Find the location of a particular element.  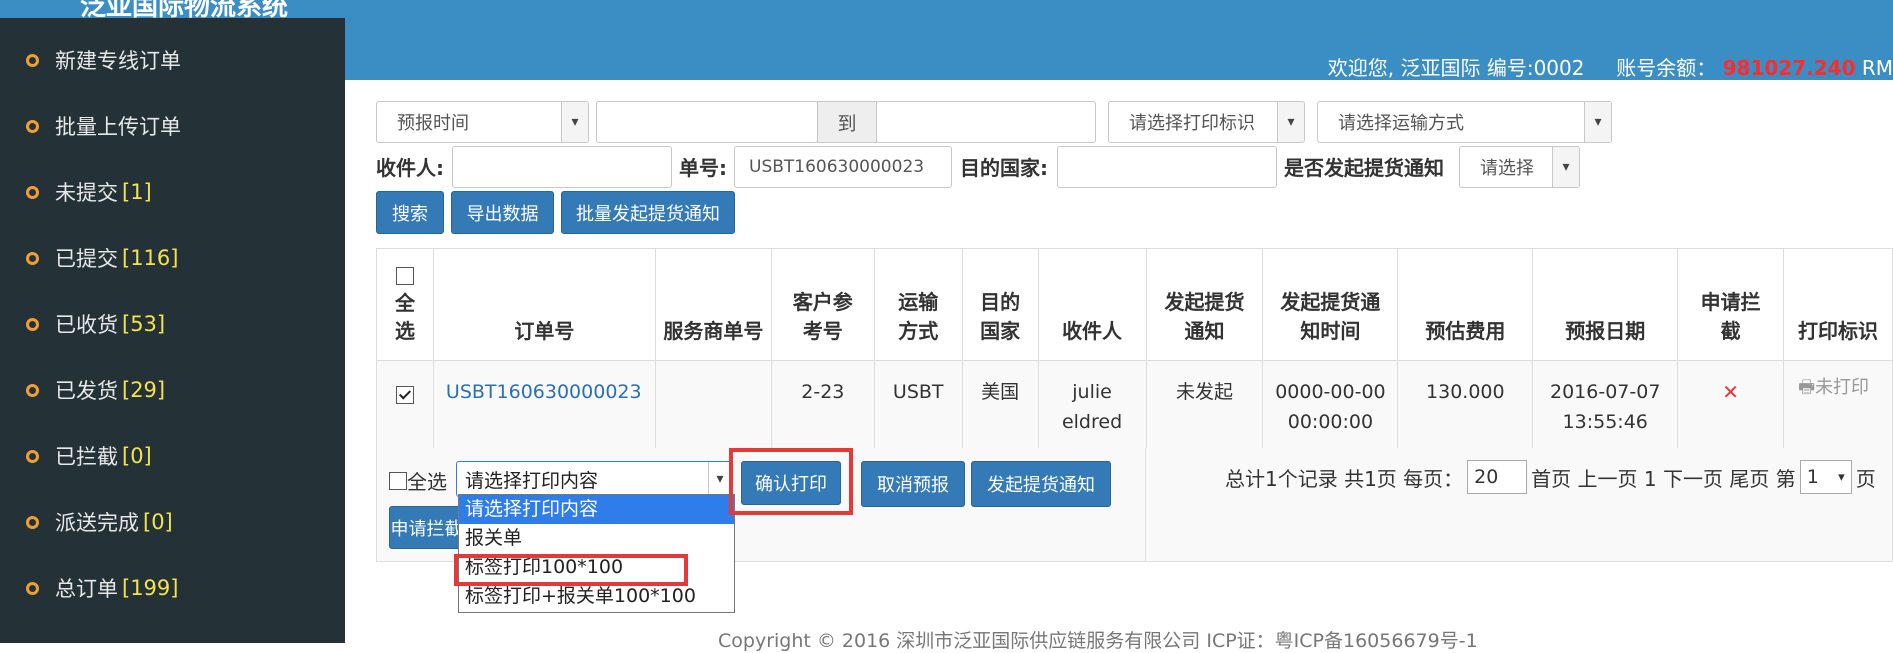

country-input is located at coordinates (1167, 167).